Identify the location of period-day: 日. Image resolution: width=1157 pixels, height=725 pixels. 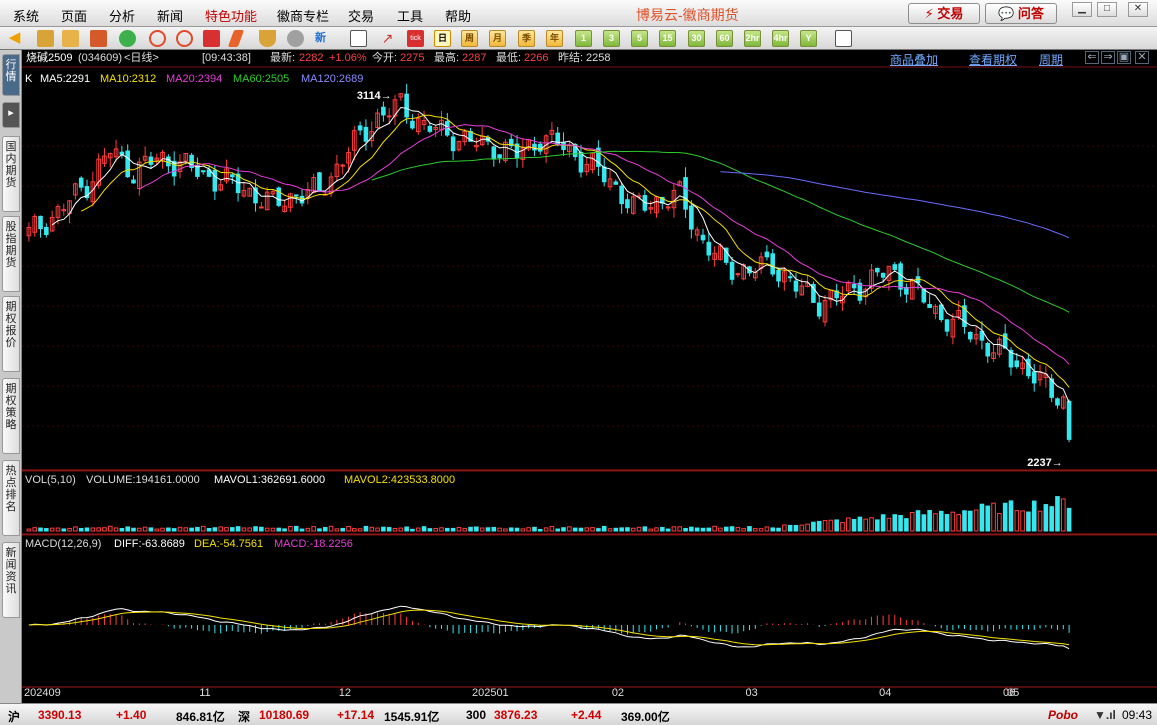
(442, 38).